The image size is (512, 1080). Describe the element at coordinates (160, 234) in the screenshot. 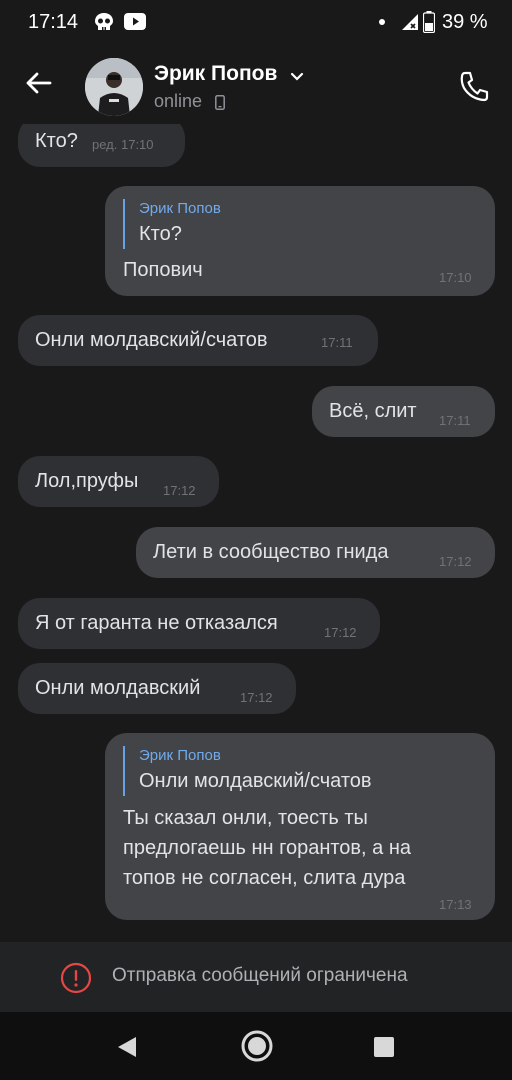

I see `reply-text: Кто?` at that location.